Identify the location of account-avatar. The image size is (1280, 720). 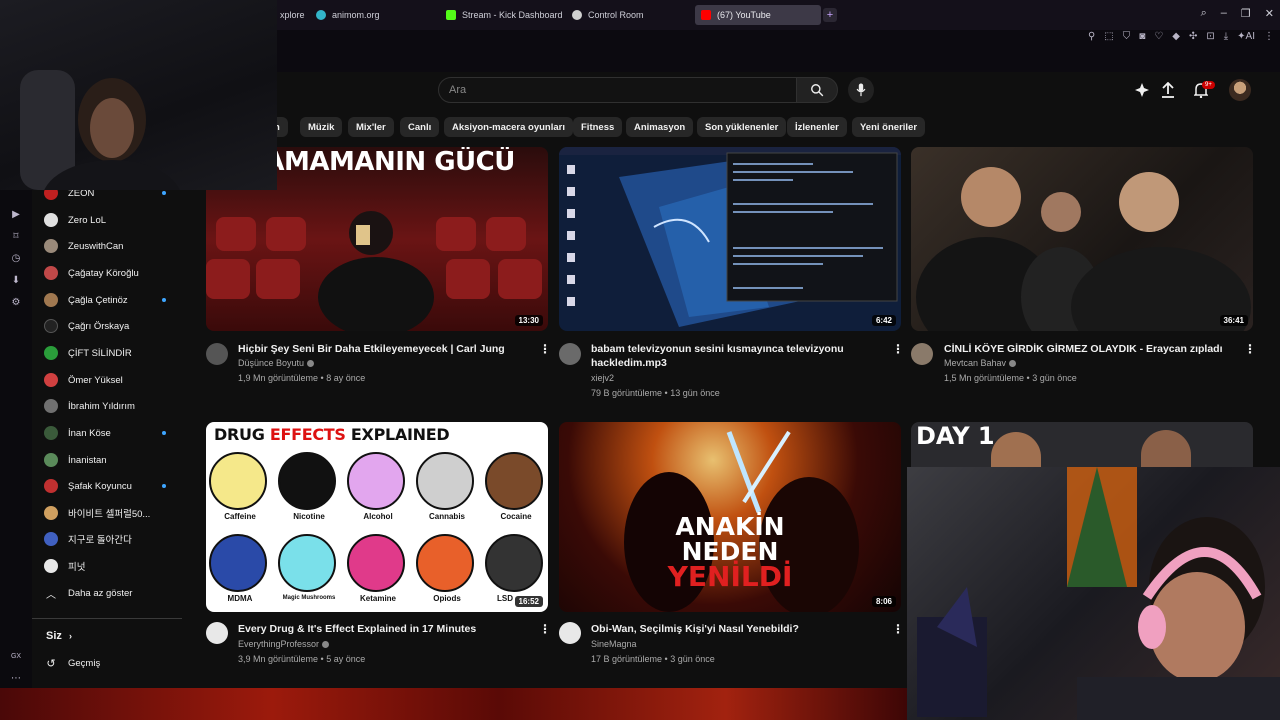
(1240, 90).